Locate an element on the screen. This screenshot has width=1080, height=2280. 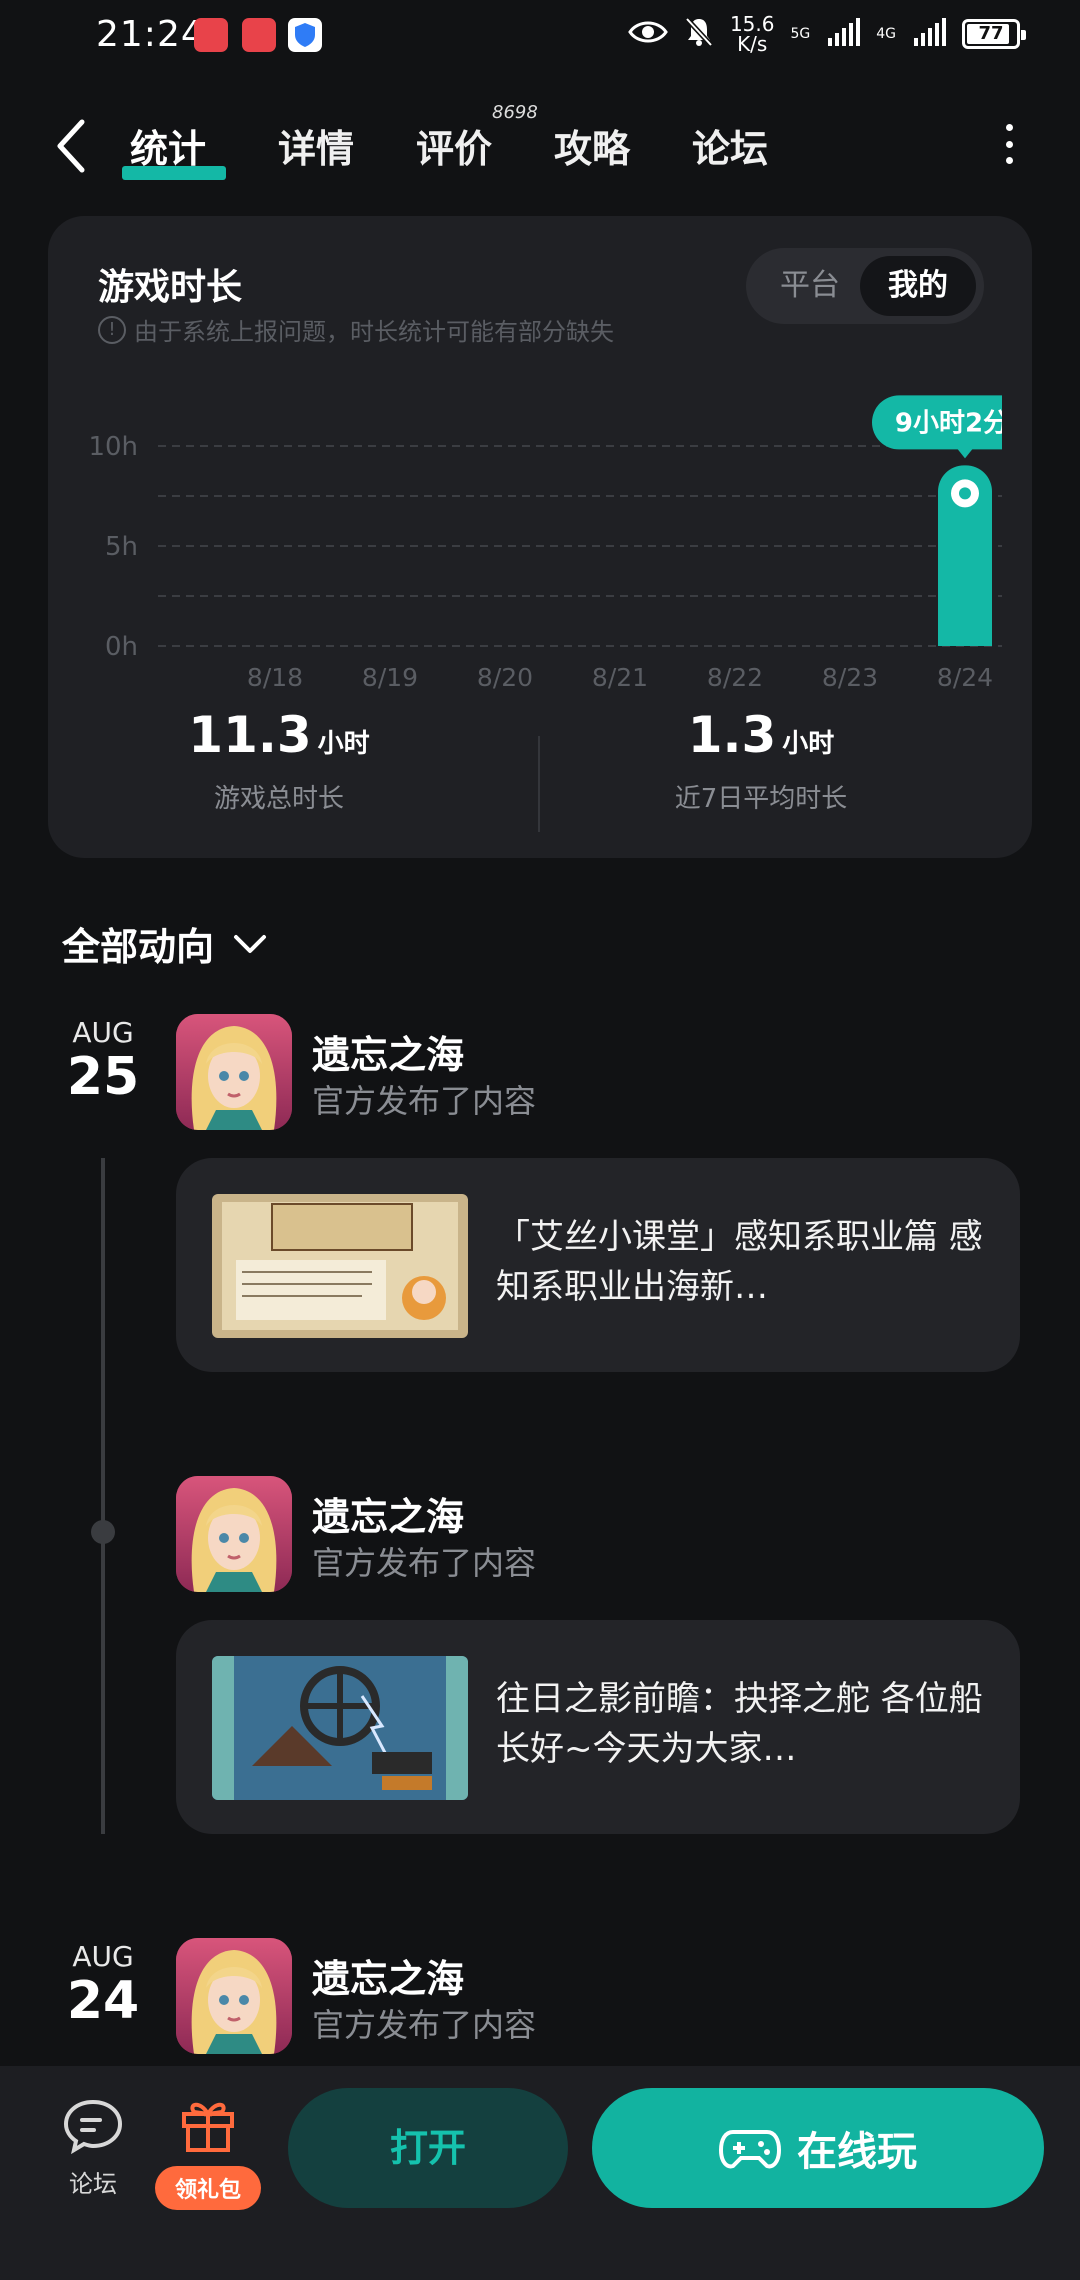
network-speed-unit: K/s is located at coordinates (752, 44).